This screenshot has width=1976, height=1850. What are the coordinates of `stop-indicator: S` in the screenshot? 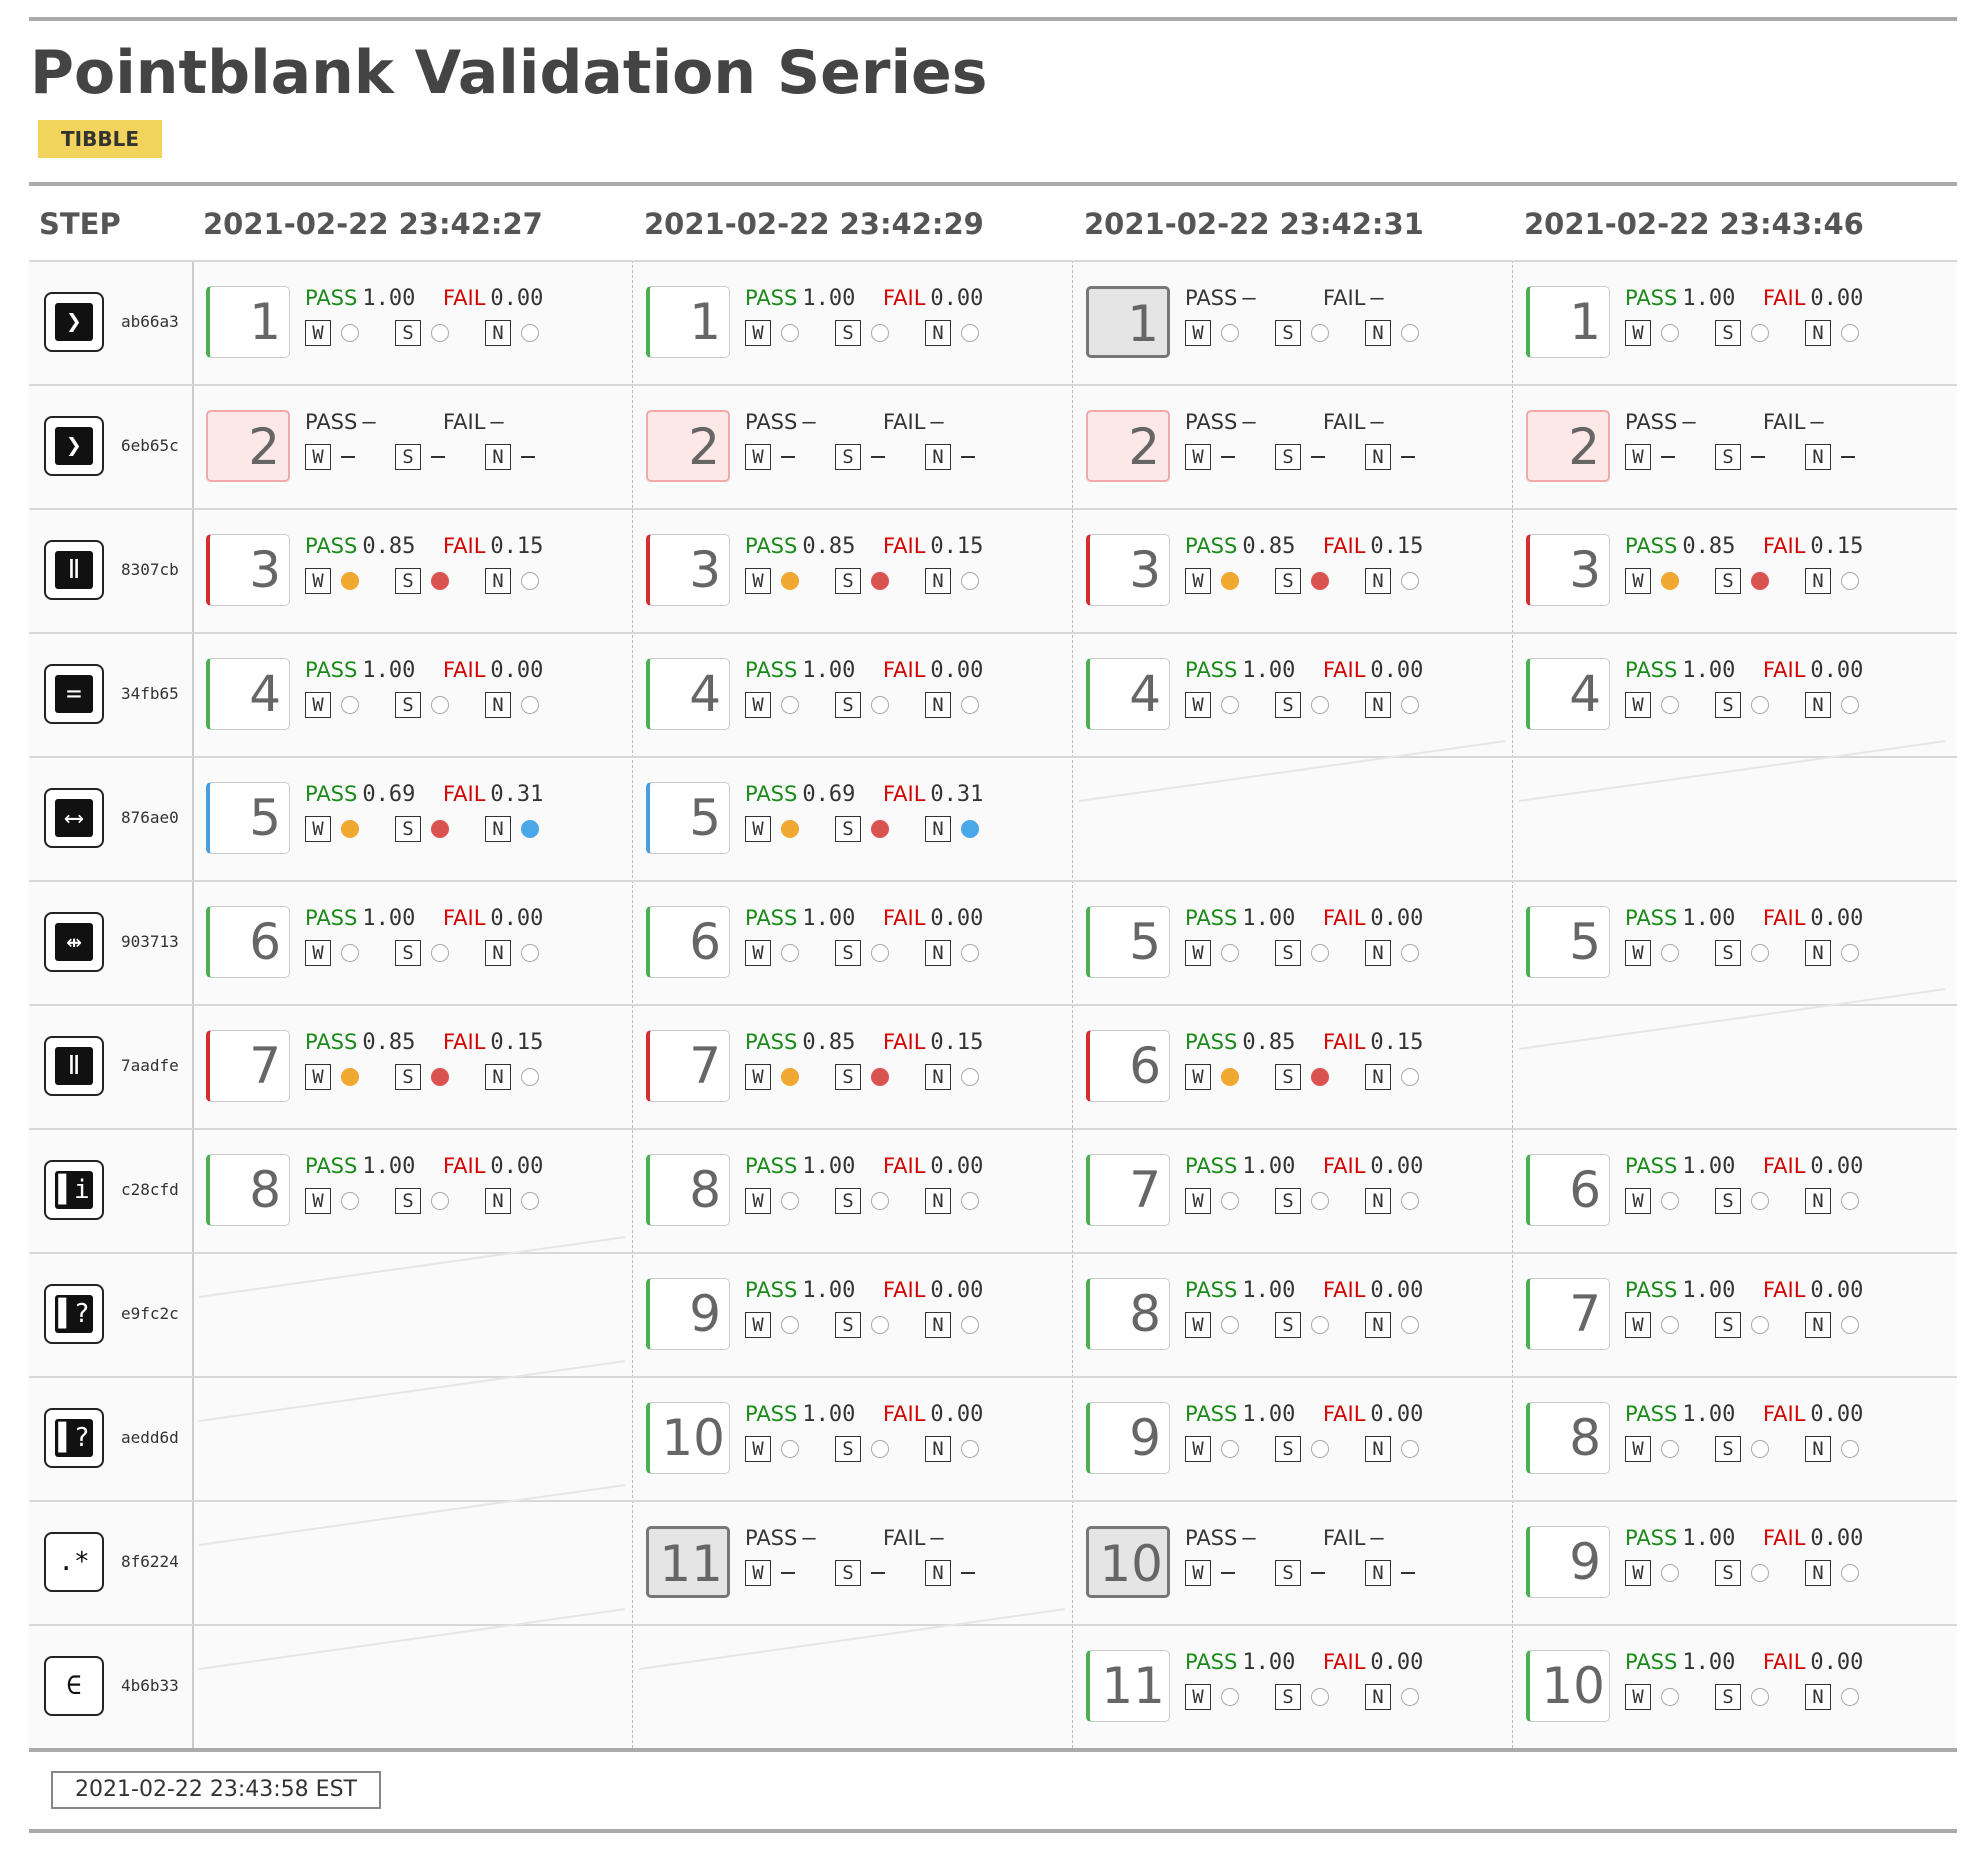 It's located at (1302, 1077).